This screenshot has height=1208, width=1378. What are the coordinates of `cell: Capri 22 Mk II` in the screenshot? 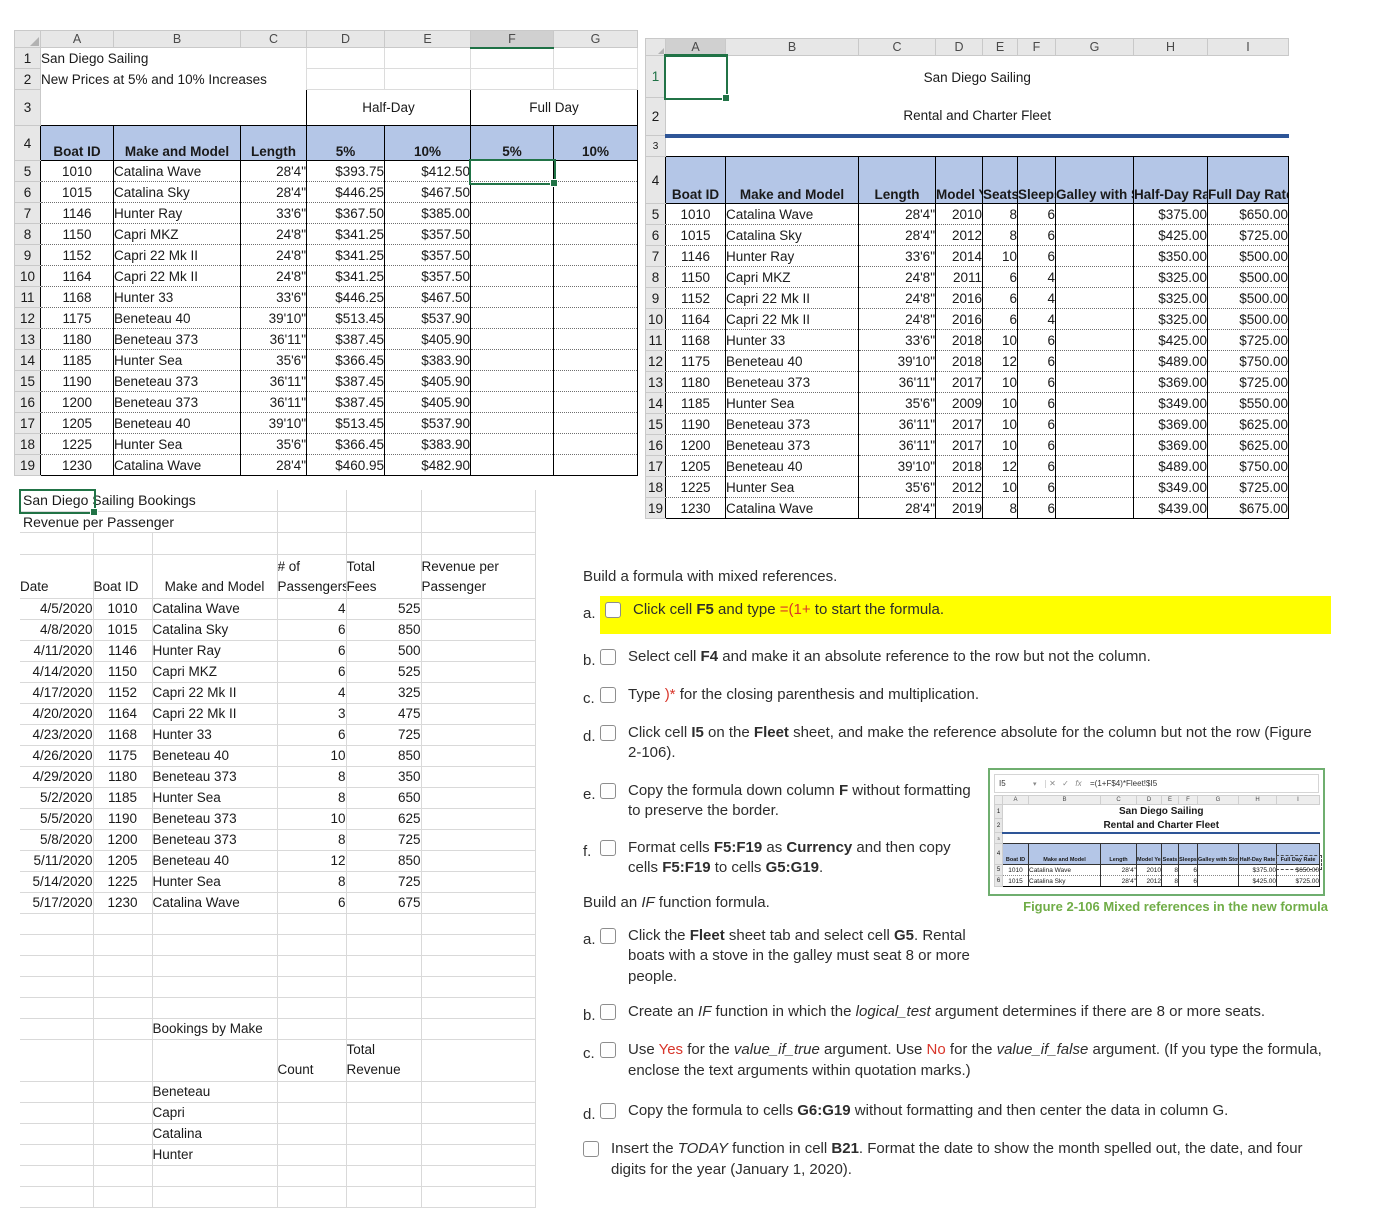 It's located at (215, 714).